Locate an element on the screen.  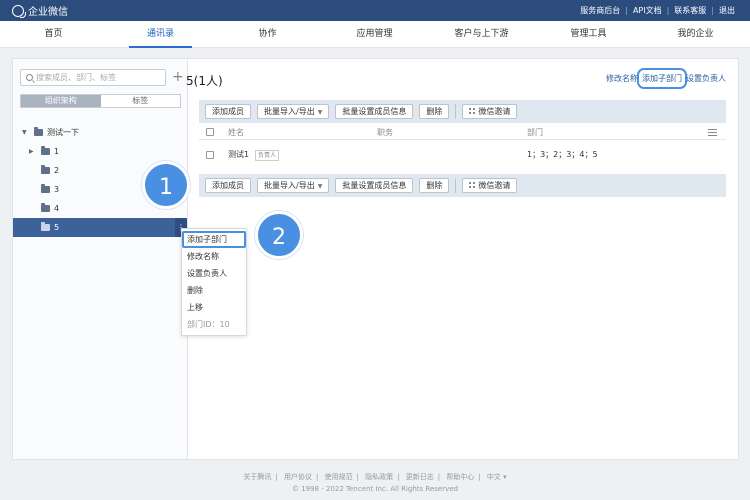
tree-item-5: 5 ⋮ is located at coordinates (100, 227).